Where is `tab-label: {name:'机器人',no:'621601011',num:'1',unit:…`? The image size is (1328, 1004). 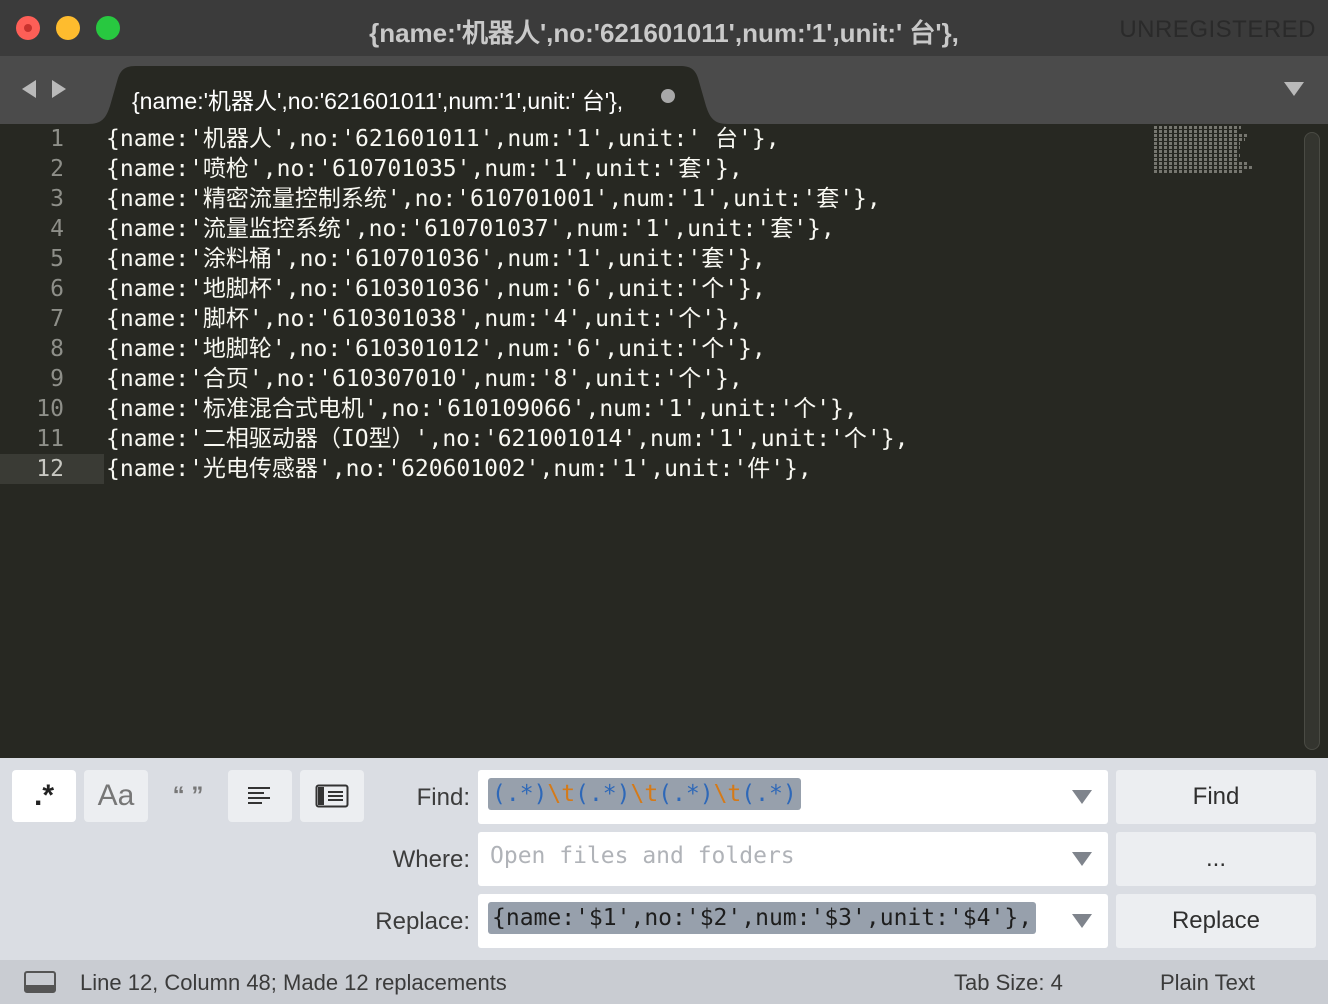
tab-label: {name:'机器人',no:'621601011',num:'1',unit:… is located at coordinates (378, 101).